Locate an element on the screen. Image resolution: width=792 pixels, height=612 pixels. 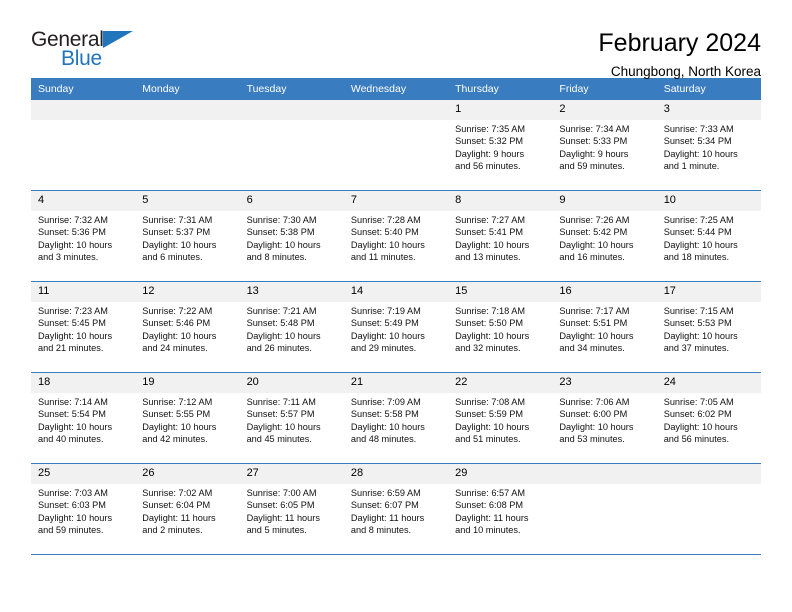
daylight-duration-line2: and 1 minute. is located at coordinates (691, 166).